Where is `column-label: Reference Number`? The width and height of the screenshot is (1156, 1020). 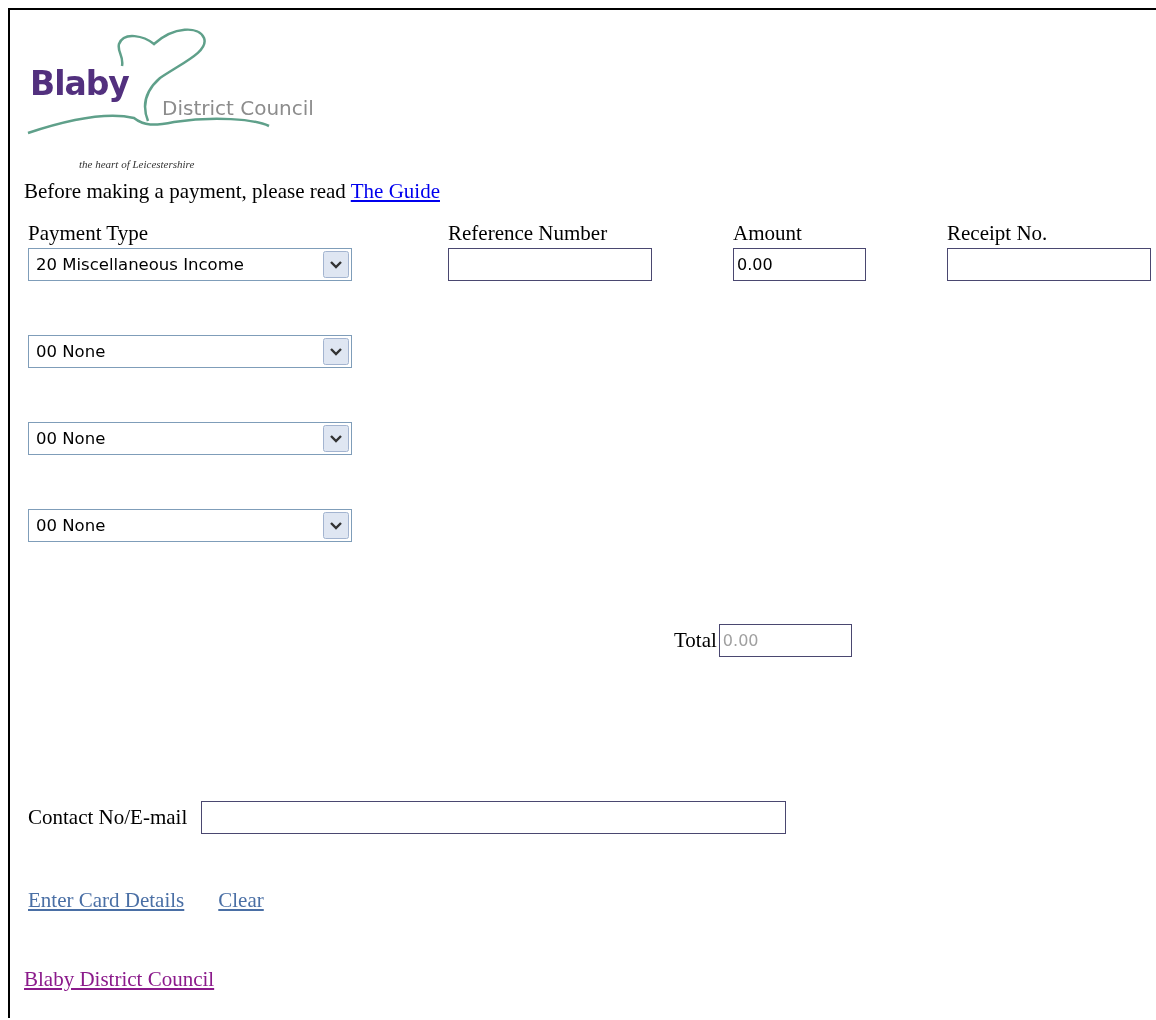
column-label: Reference Number is located at coordinates (528, 233).